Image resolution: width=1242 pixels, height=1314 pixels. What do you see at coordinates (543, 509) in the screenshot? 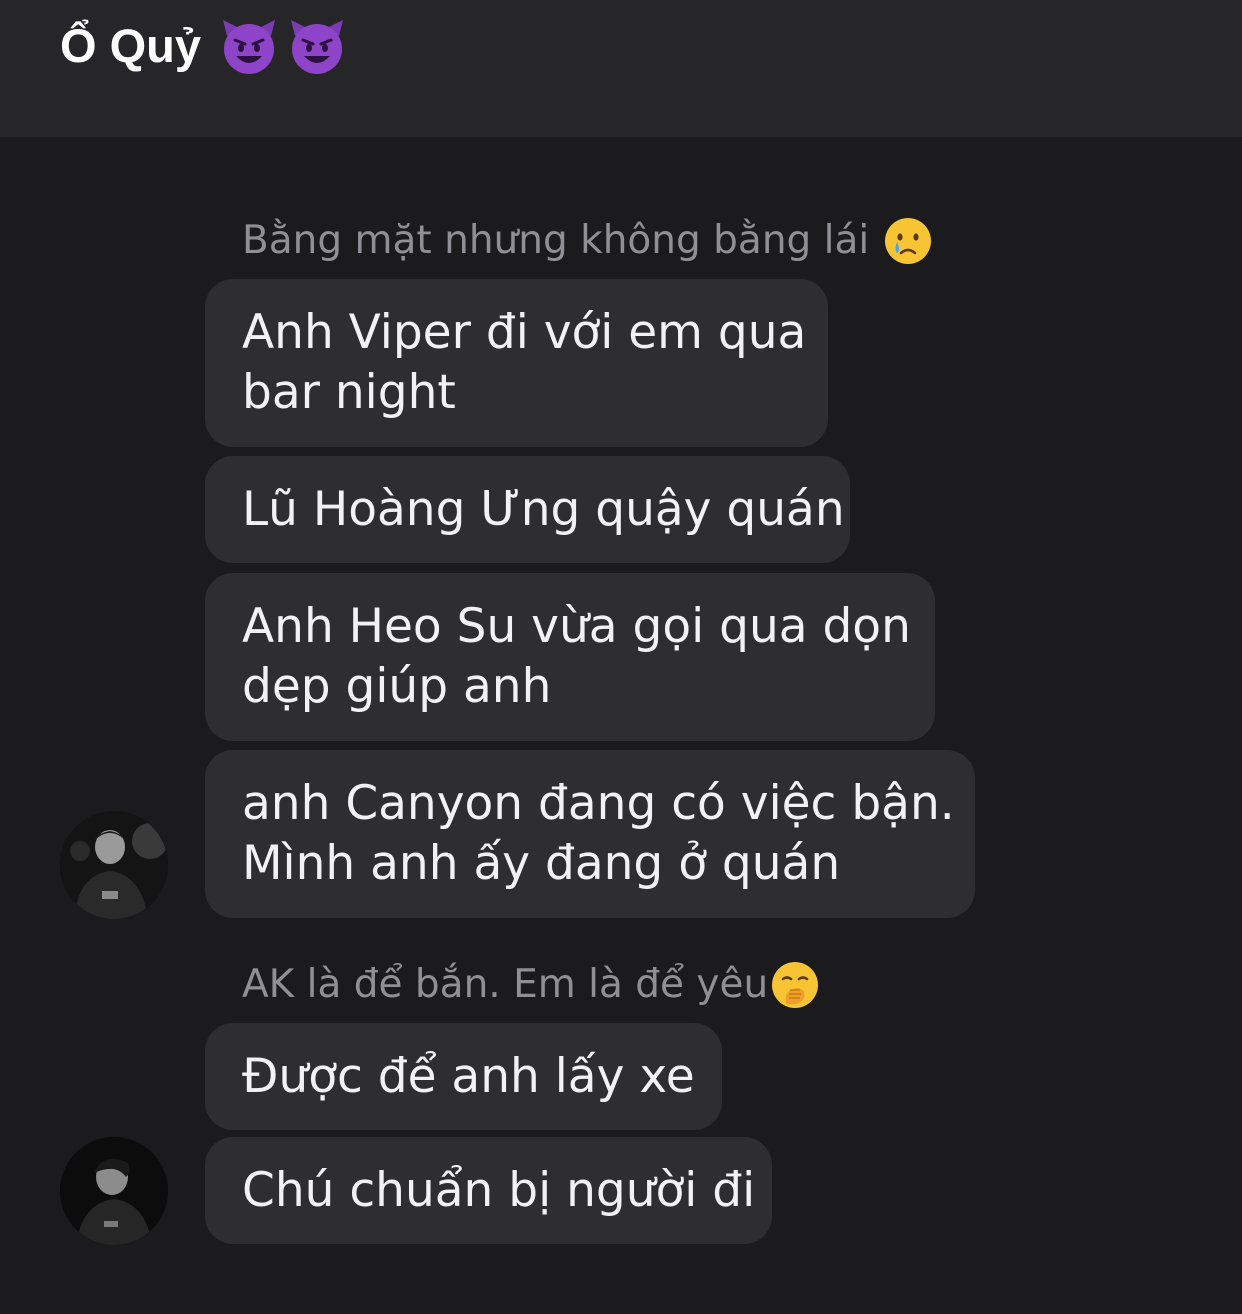
I see `message-line: Lũ Hoàng Ưng quậy quán` at bounding box center [543, 509].